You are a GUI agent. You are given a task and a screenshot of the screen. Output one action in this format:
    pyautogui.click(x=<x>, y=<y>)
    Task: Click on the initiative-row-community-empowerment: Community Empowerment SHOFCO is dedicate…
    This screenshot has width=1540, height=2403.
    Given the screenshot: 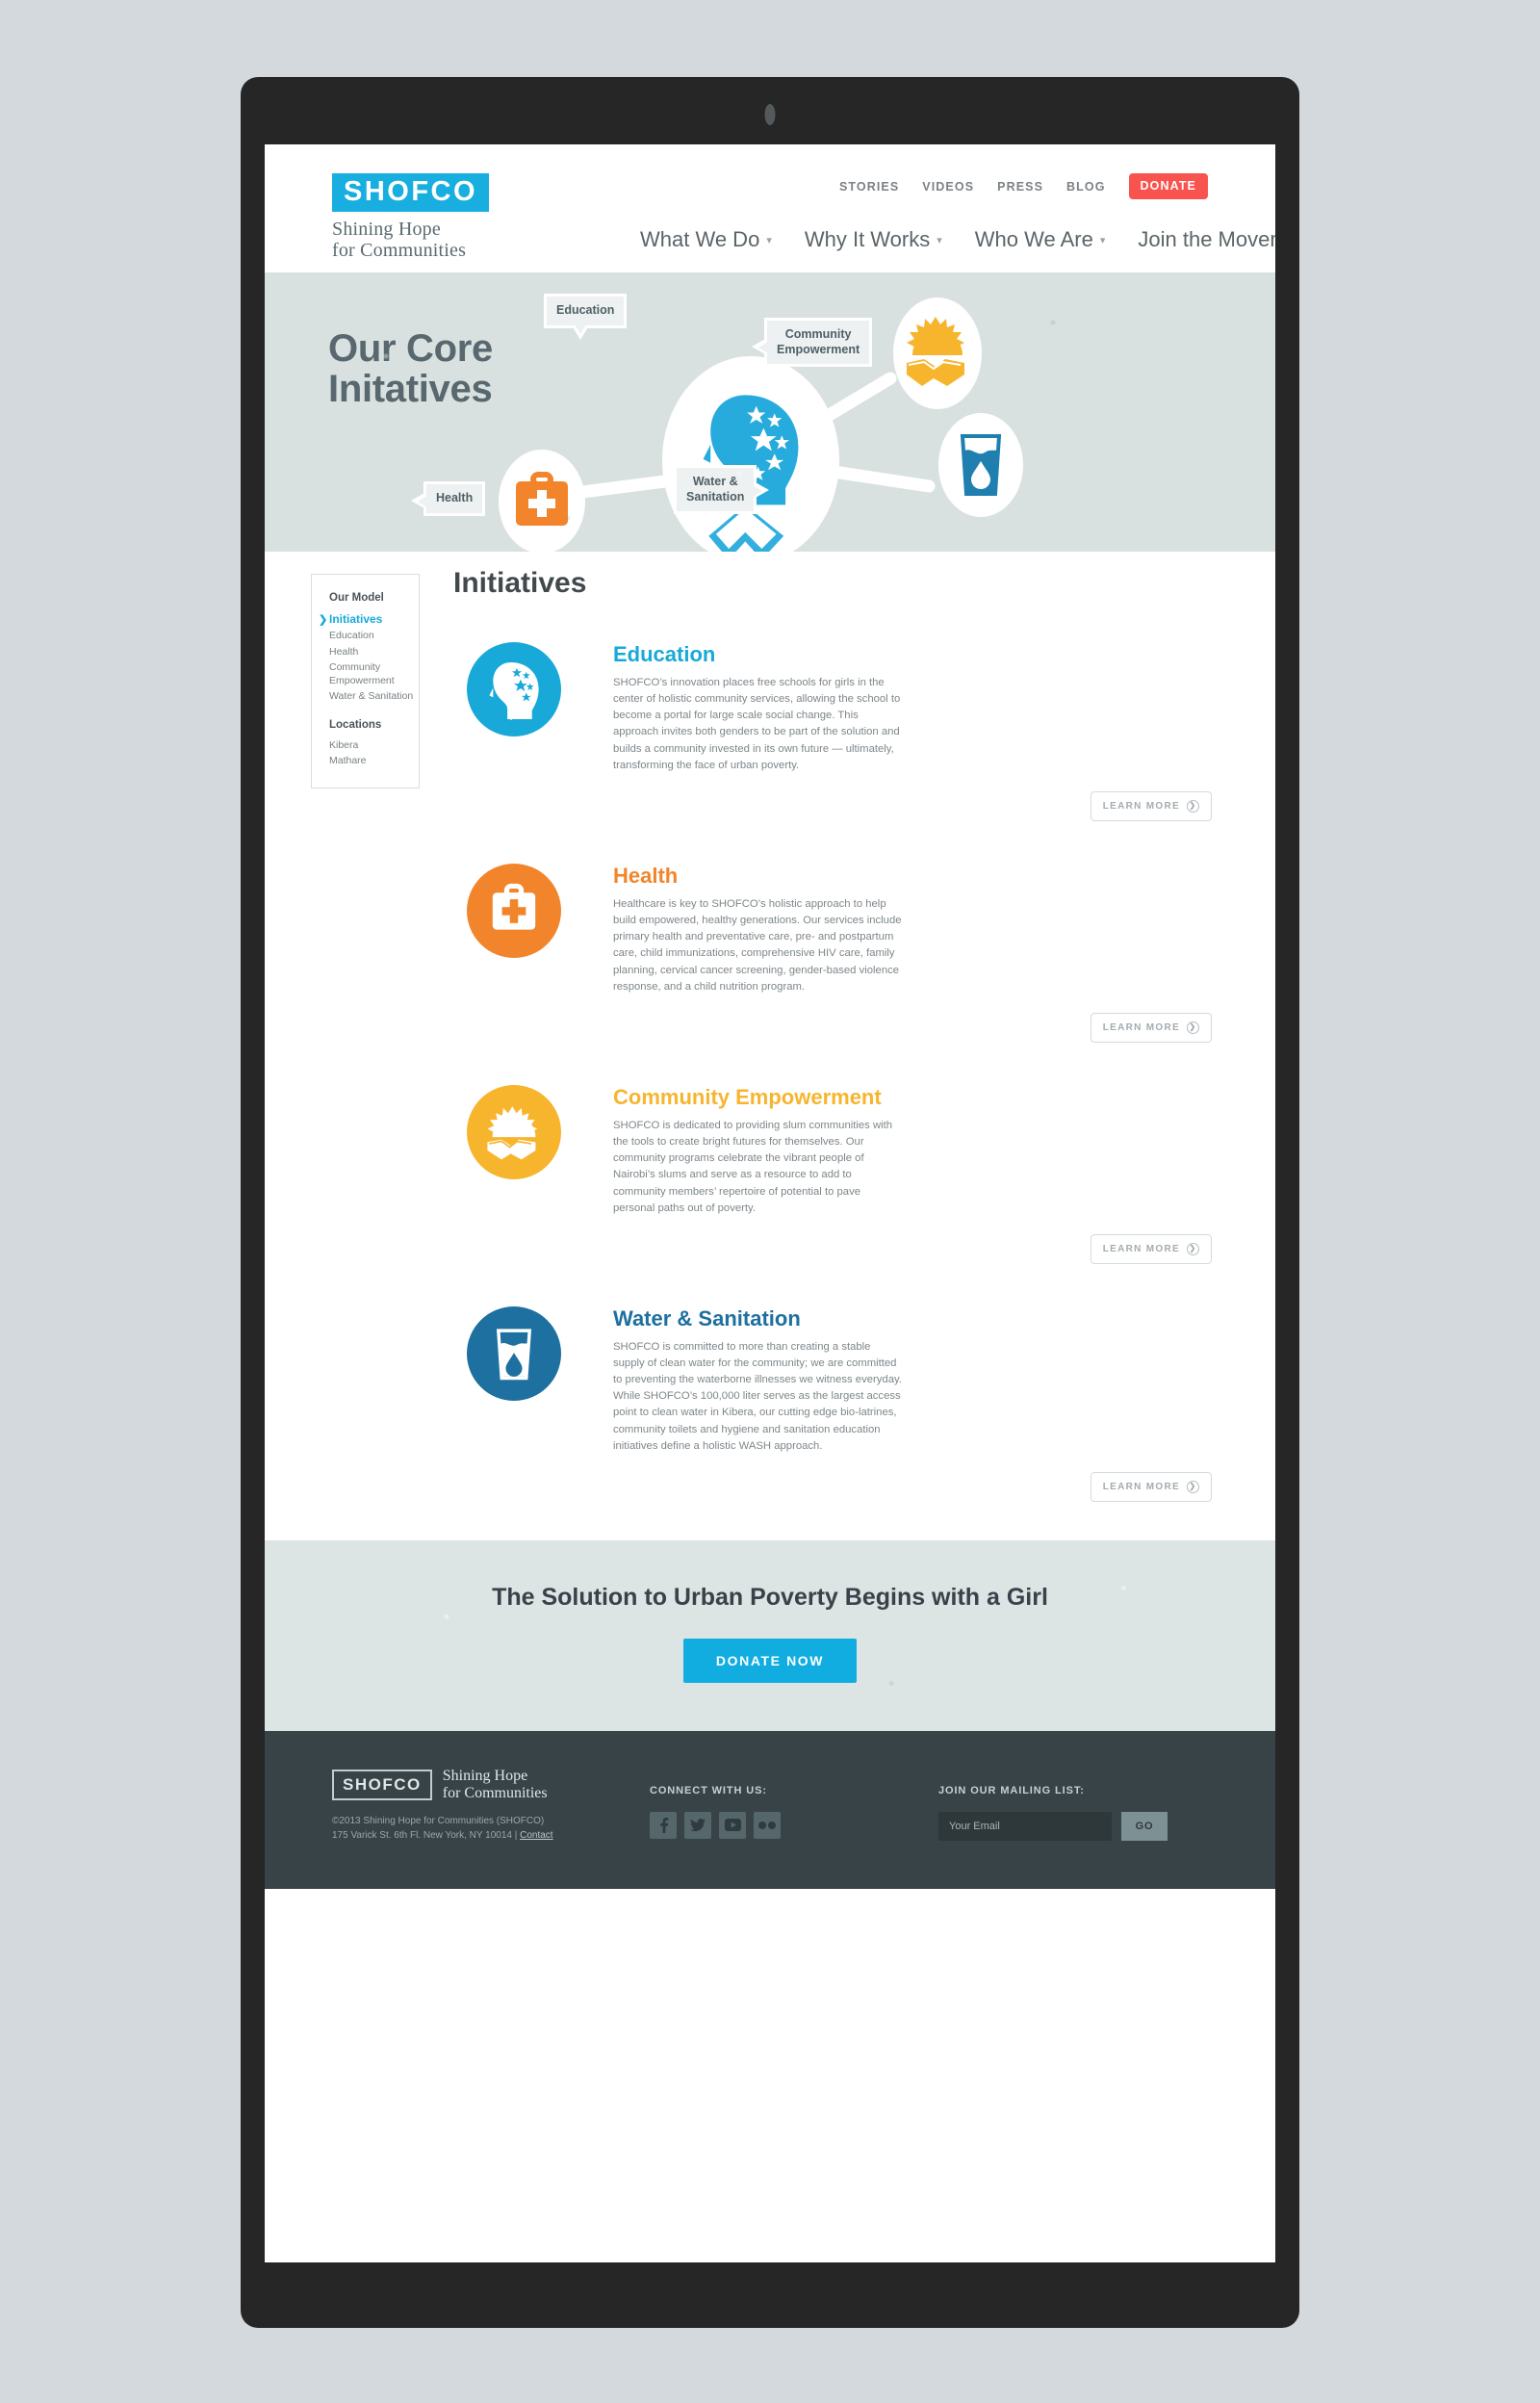 What is the action you would take?
    pyautogui.click(x=834, y=1130)
    